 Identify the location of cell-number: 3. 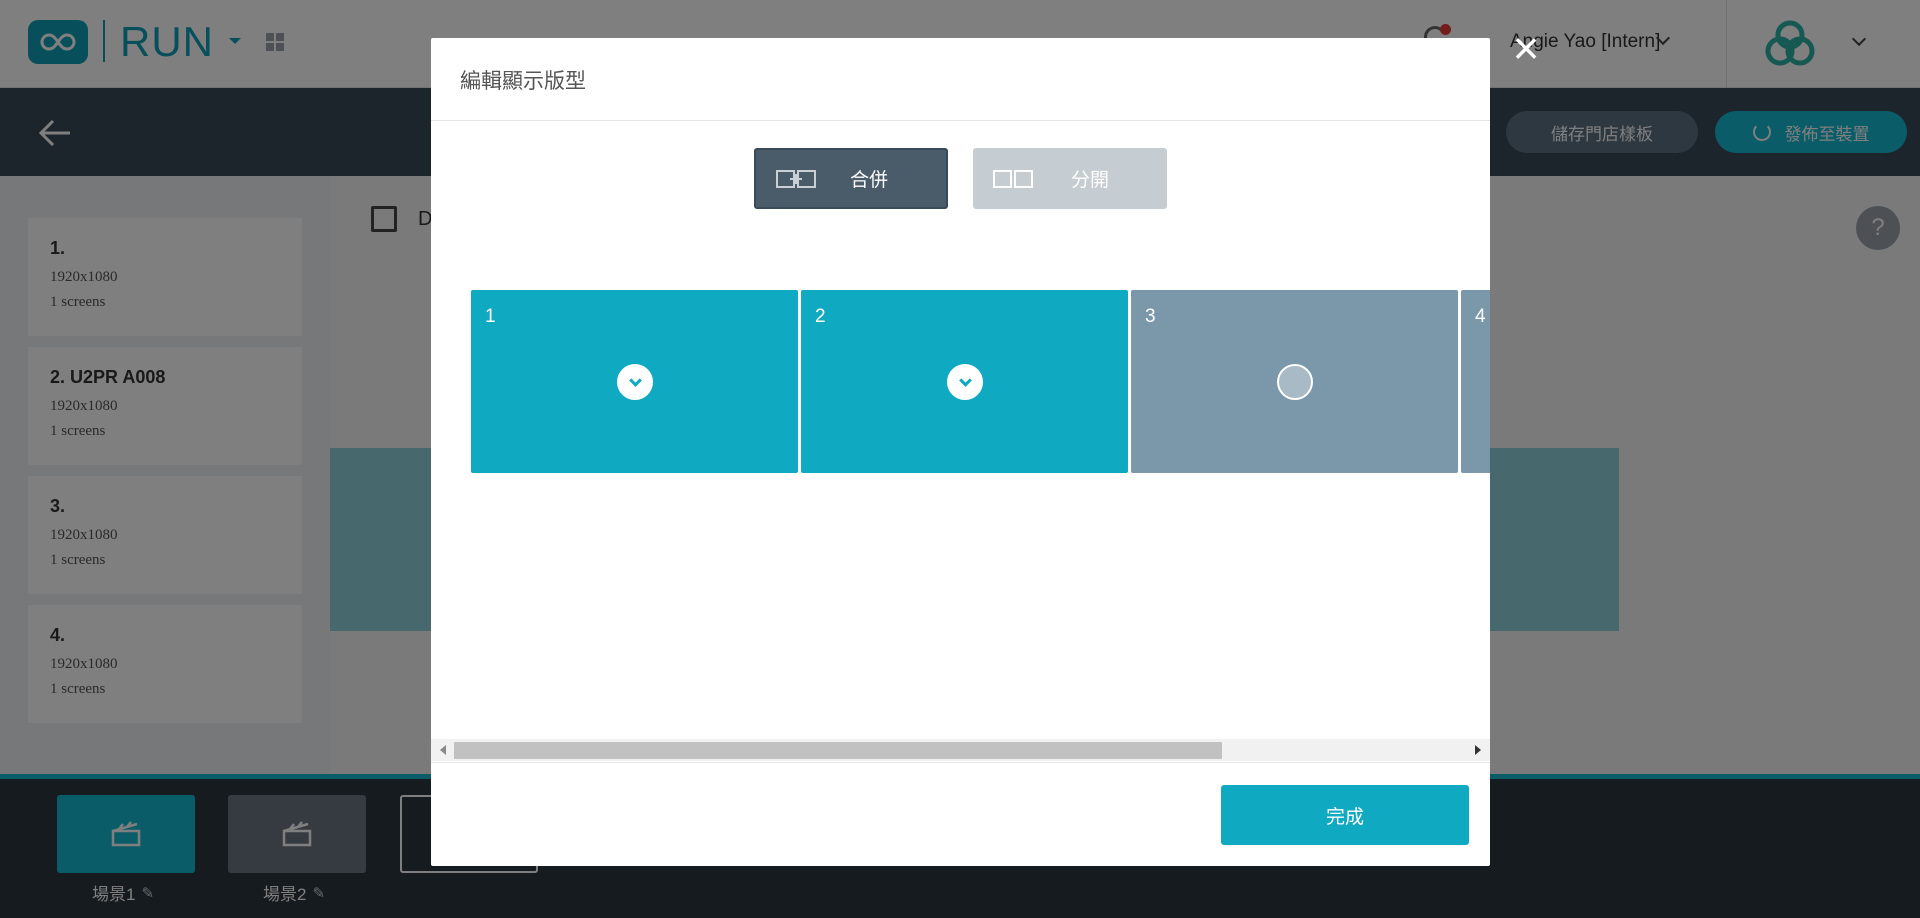
(1150, 316).